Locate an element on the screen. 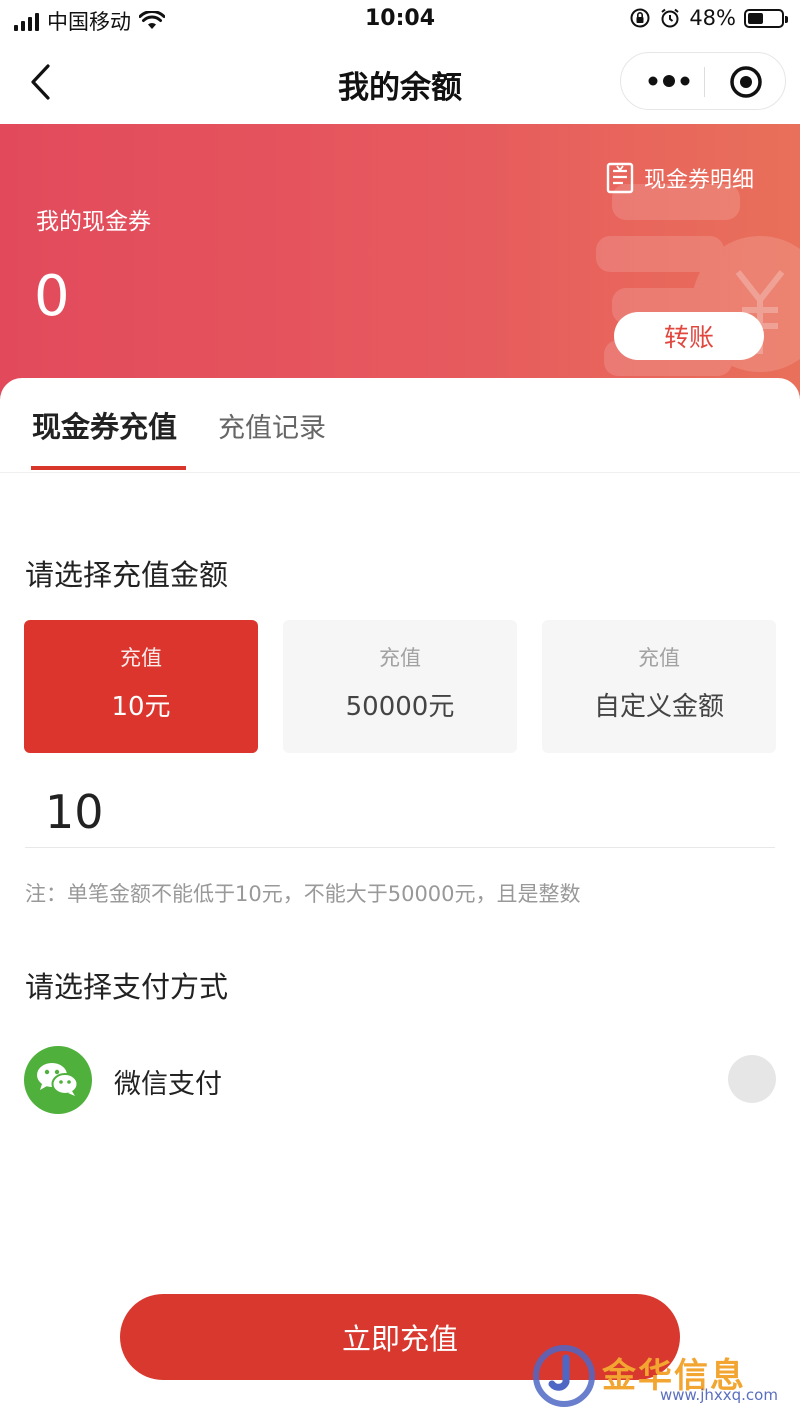  payment-radio is located at coordinates (752, 1079).